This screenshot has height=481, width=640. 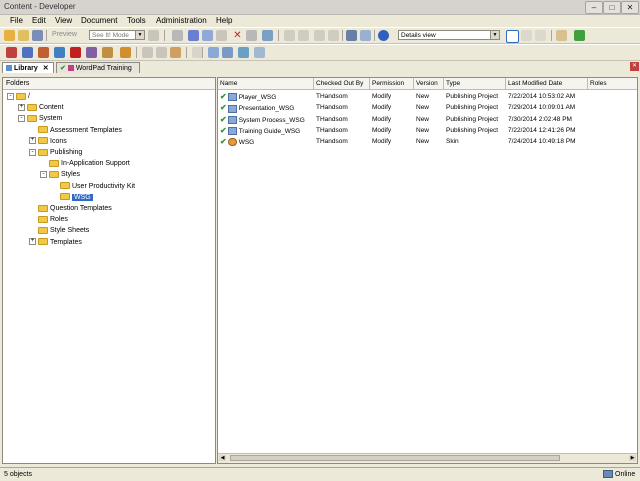 What do you see at coordinates (99, 20) in the screenshot?
I see `menu-document: Document` at bounding box center [99, 20].